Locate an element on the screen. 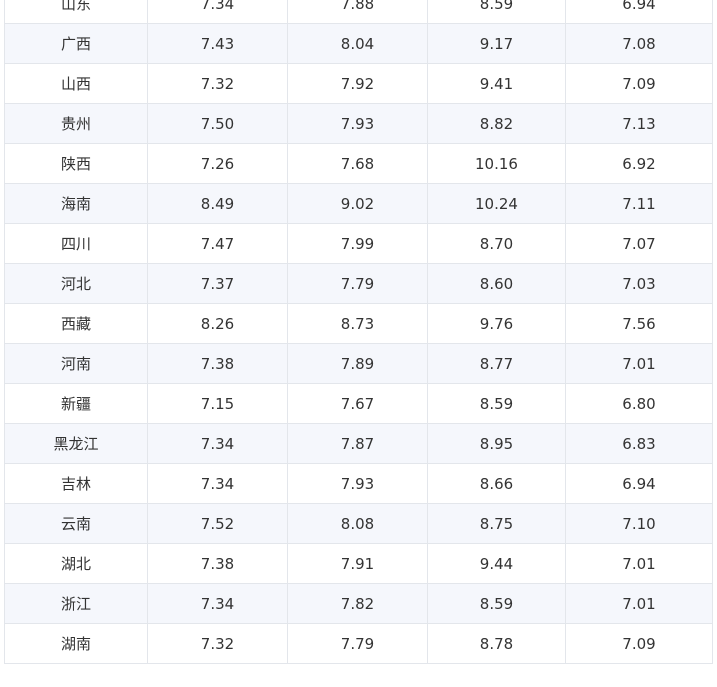 This screenshot has height=687, width=717. value-cell: 8.26 is located at coordinates (217, 323).